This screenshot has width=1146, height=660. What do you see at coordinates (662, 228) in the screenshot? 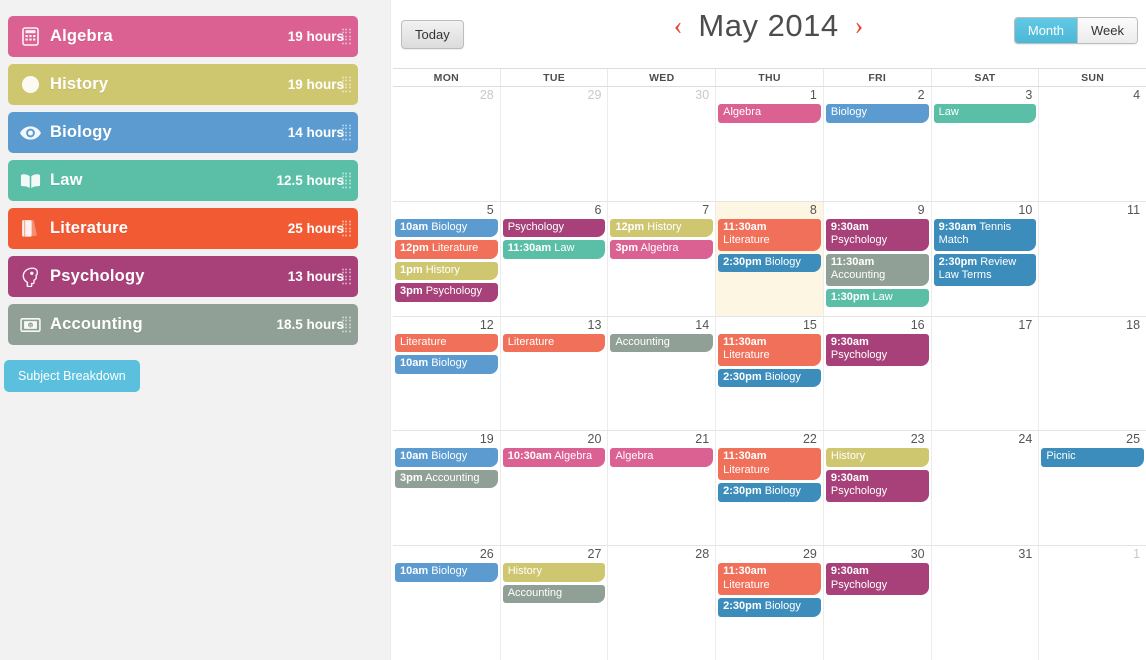
I see `calendar-event: 12pm History` at bounding box center [662, 228].